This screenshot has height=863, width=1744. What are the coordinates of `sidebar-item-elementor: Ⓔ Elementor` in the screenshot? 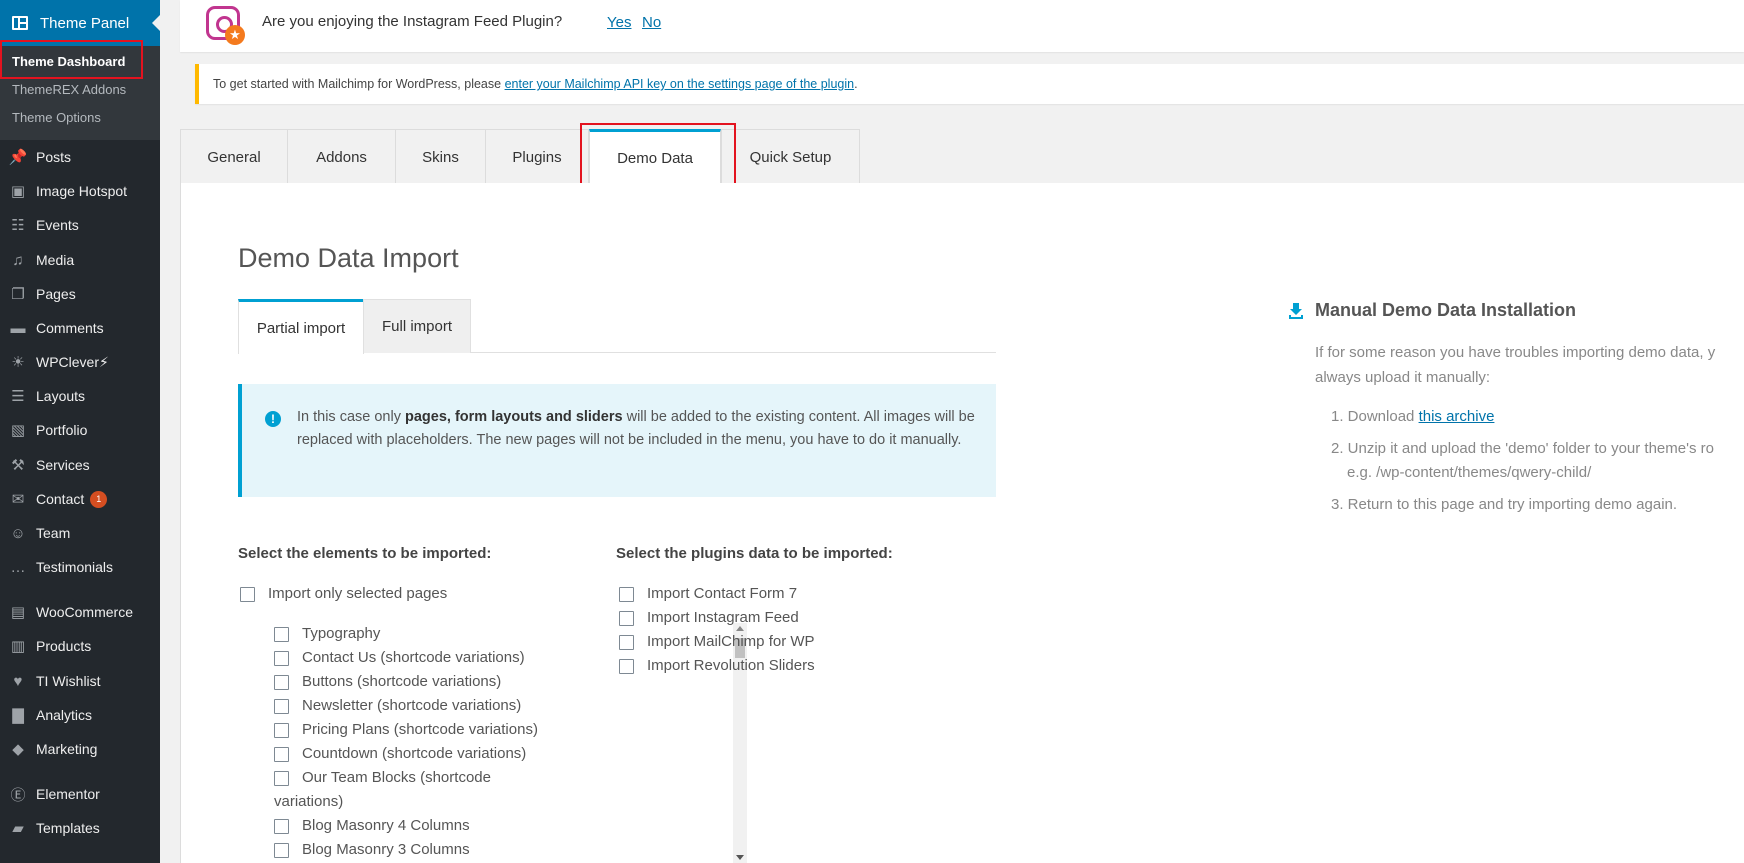 It's located at (80, 794).